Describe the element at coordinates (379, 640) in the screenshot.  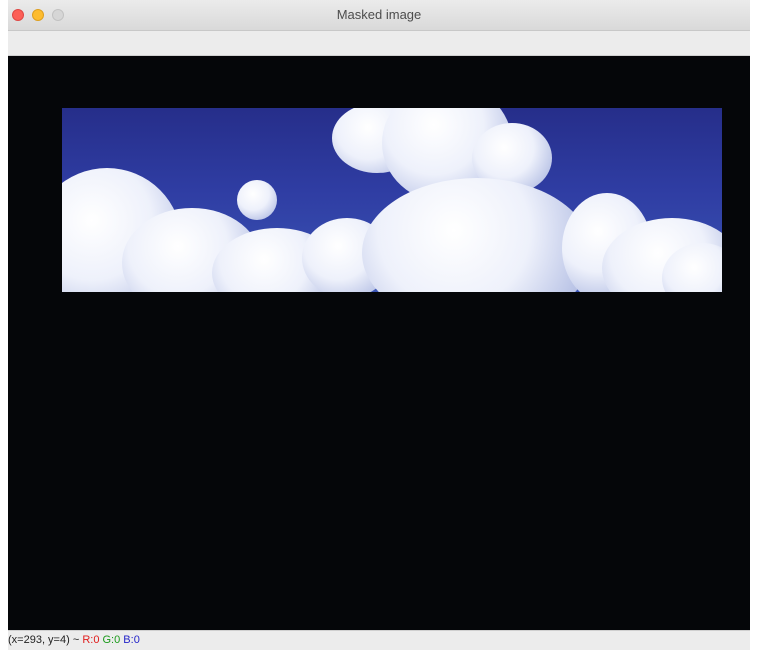
I see `status-bar: (x=293, y=4) ~ R:0 G:0 B:0` at that location.